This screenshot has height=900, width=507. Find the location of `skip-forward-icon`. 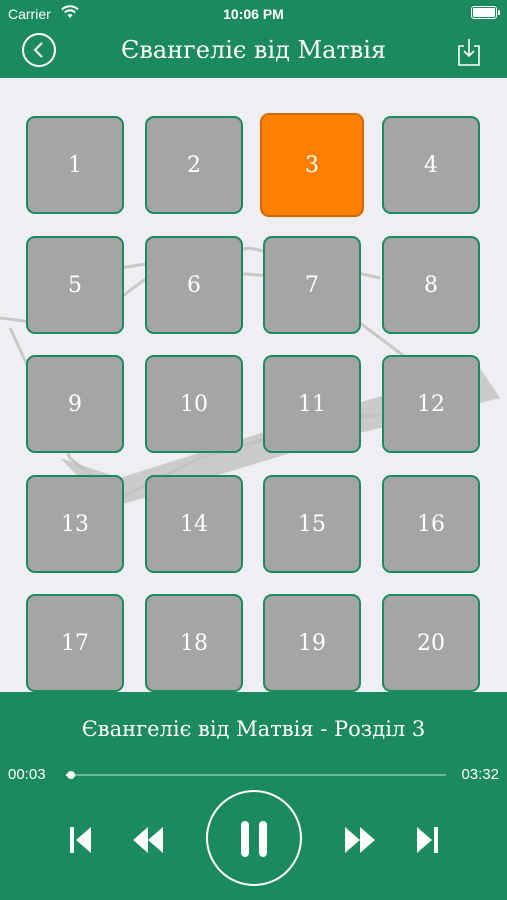

skip-forward-icon is located at coordinates (427, 840).